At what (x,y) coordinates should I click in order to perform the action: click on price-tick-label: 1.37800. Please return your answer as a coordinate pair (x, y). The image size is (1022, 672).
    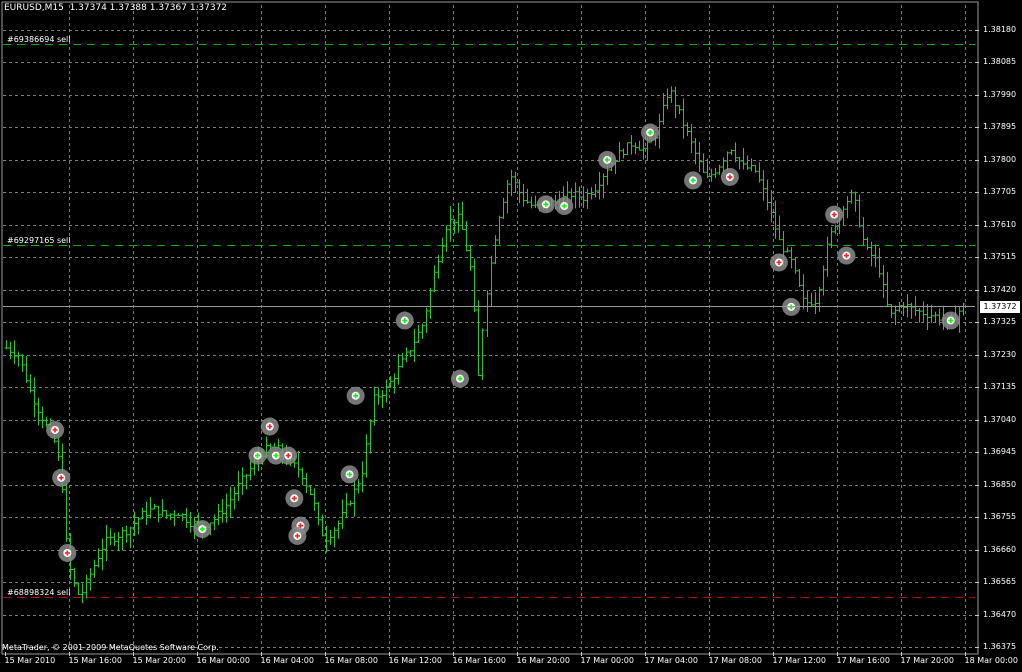
    Looking at the image, I should click on (1000, 159).